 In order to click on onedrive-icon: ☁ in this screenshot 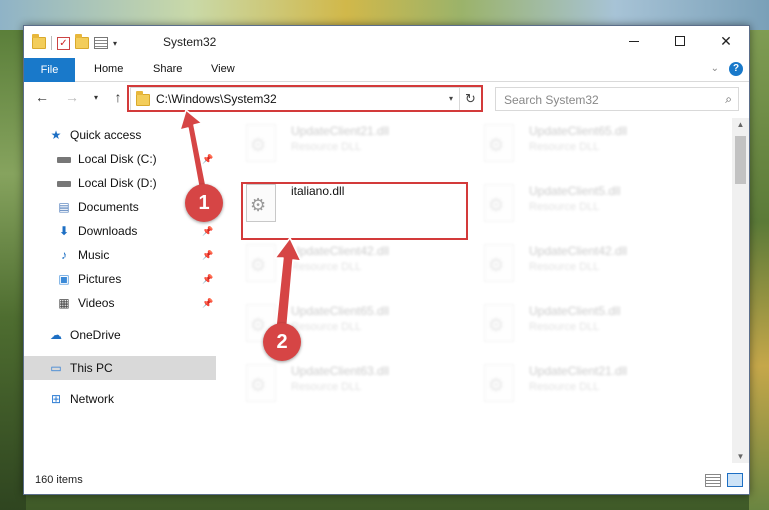, I will do `click(56, 335)`.